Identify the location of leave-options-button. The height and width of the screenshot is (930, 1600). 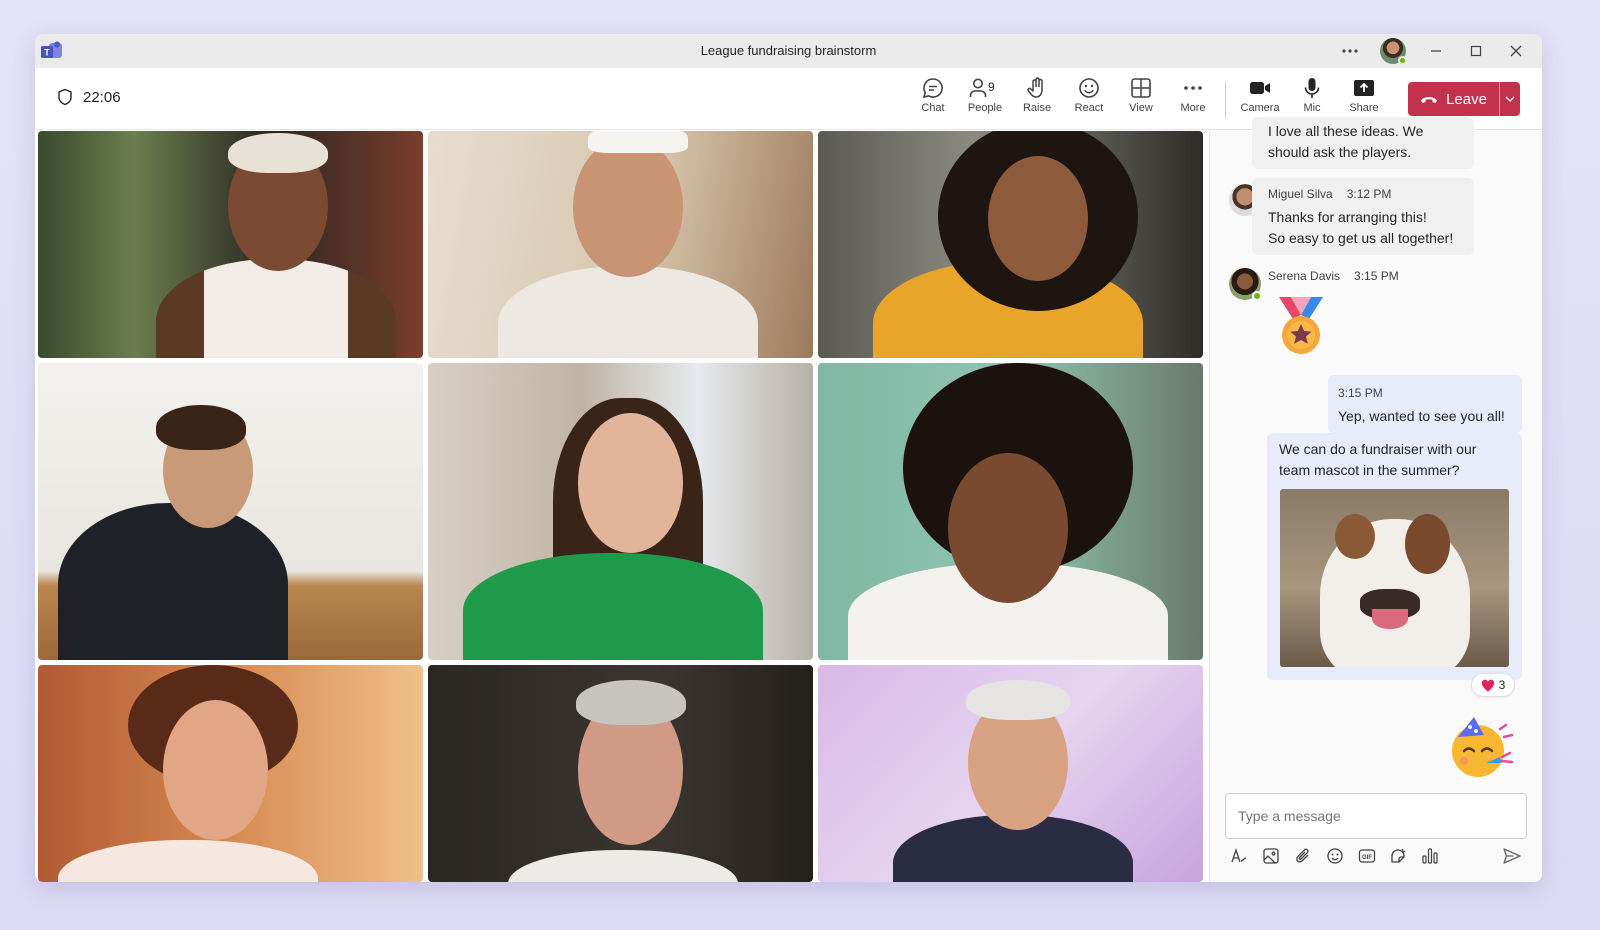
(1509, 99).